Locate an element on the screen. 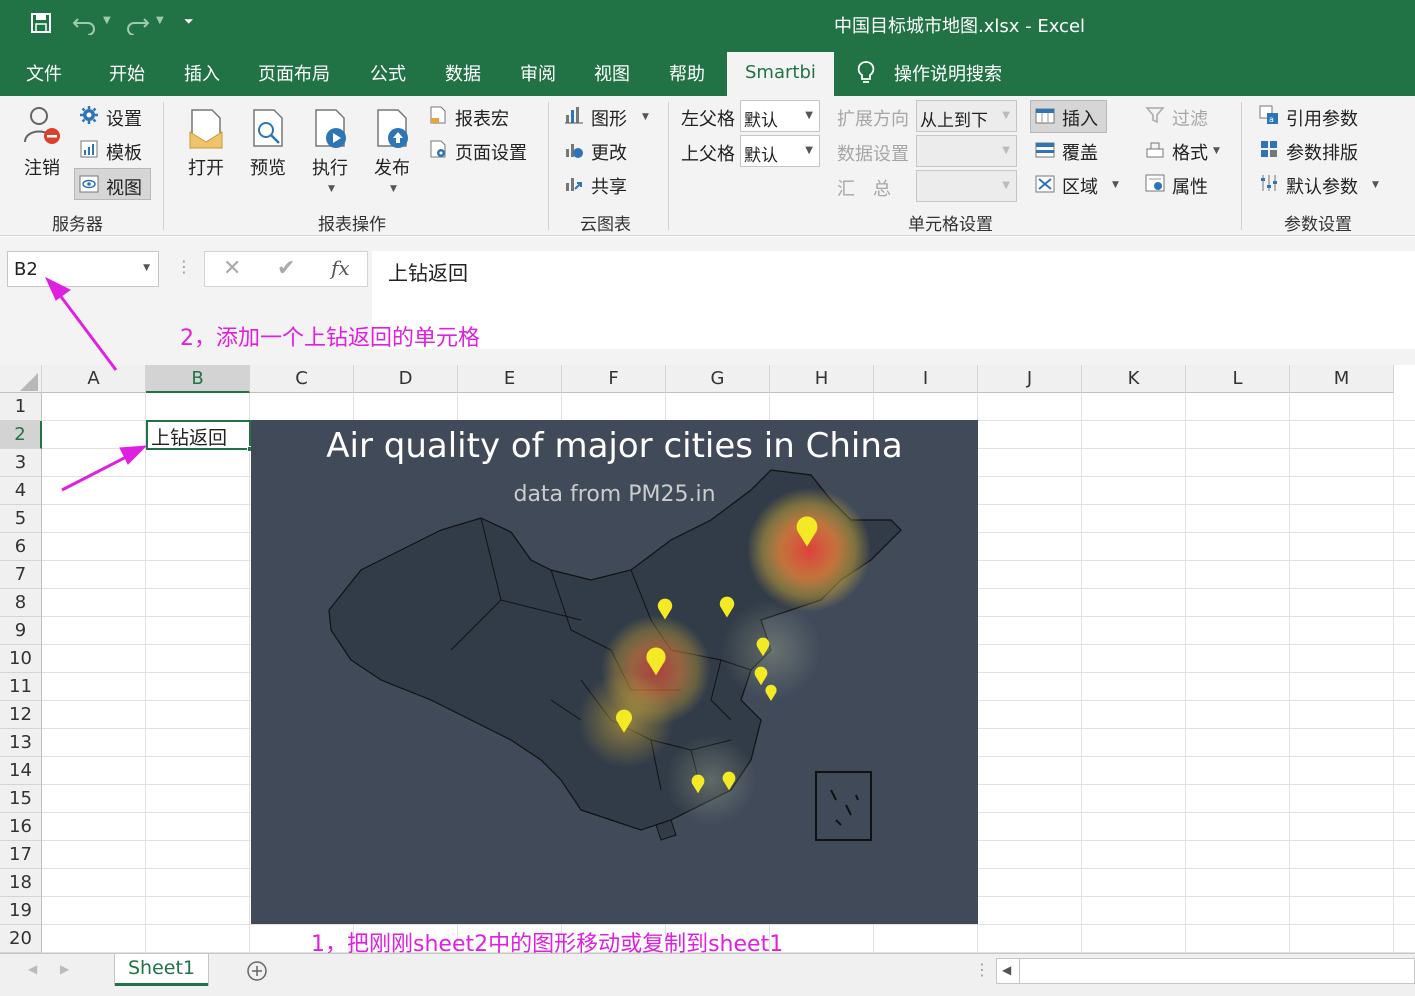 This screenshot has width=1415, height=996. row-header-13: 13 is located at coordinates (21, 743).